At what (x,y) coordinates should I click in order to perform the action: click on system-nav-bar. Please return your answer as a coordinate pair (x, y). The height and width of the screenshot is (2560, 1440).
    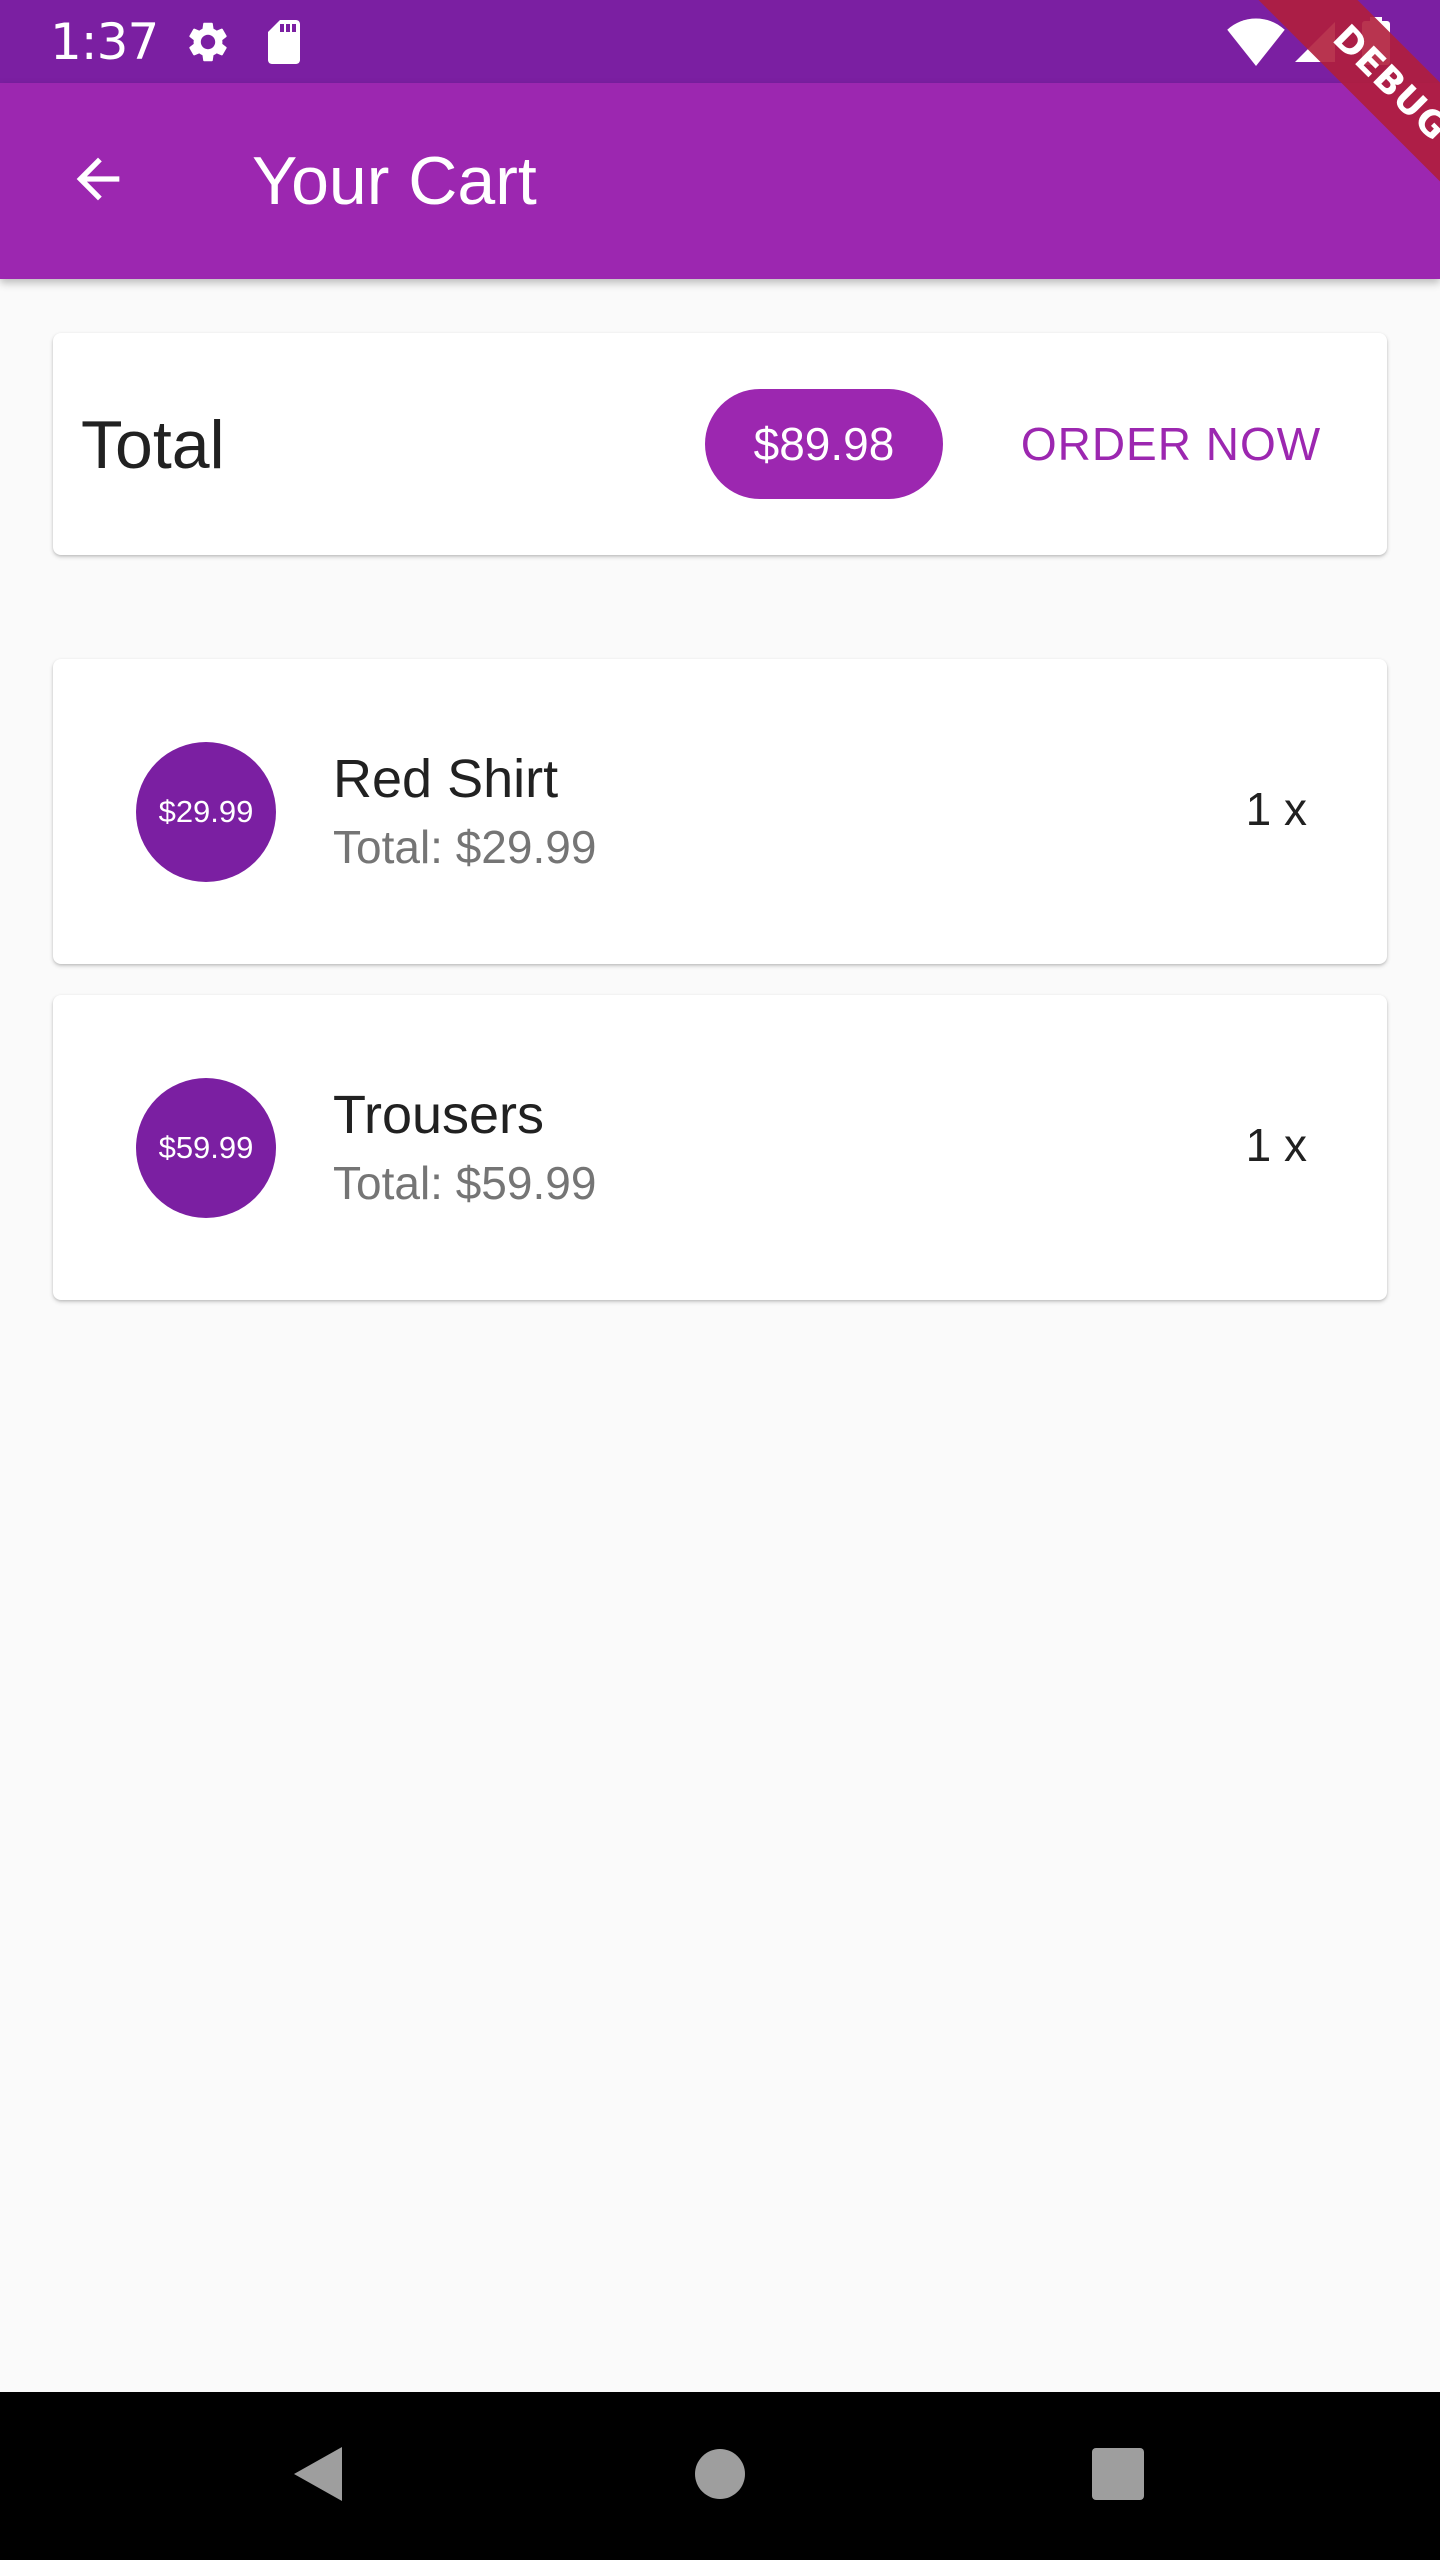
    Looking at the image, I should click on (720, 2476).